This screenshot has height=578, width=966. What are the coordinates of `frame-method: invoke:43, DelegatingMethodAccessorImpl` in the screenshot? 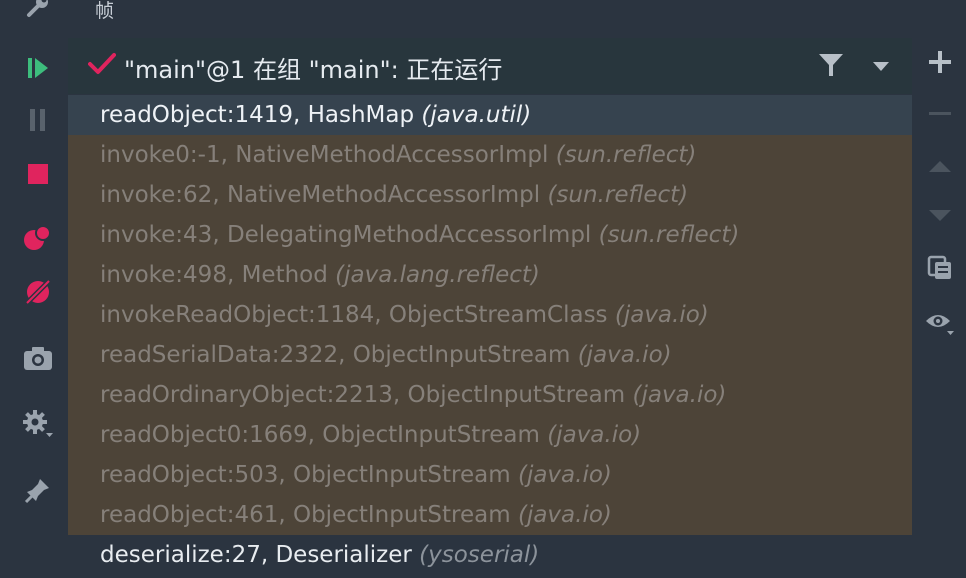 It's located at (346, 235).